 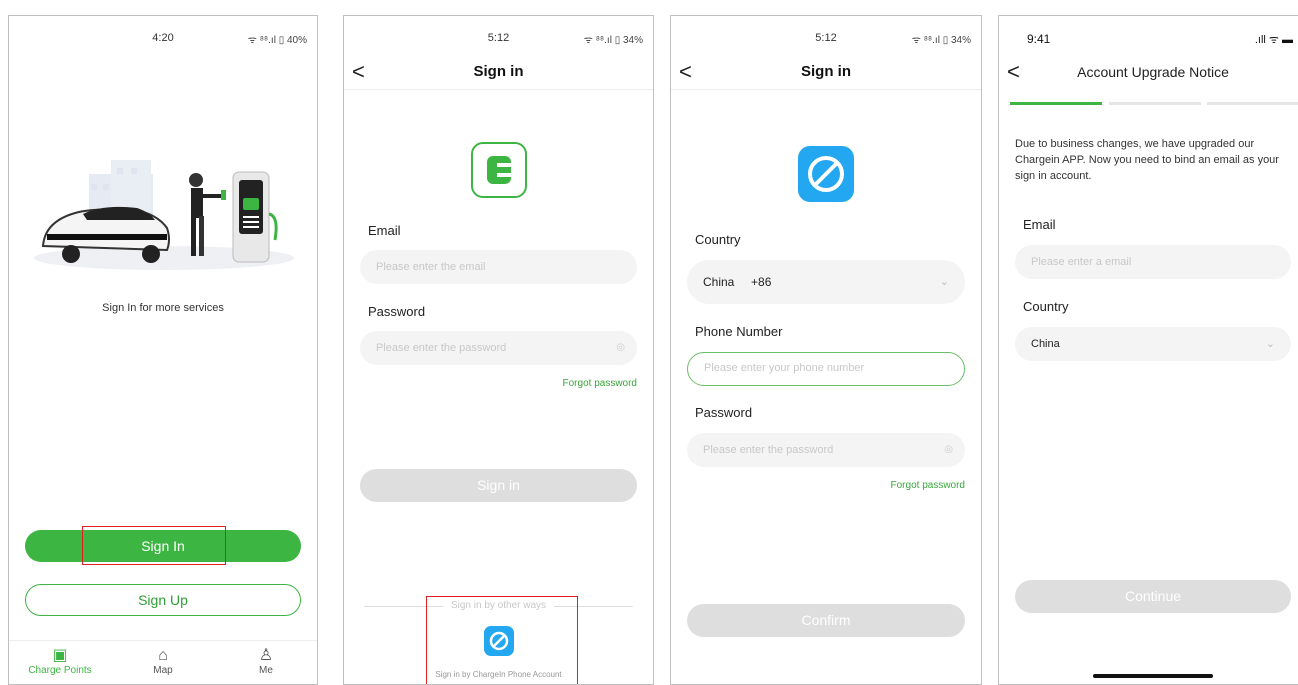 I want to click on continue-button: Continue, so click(x=1153, y=596).